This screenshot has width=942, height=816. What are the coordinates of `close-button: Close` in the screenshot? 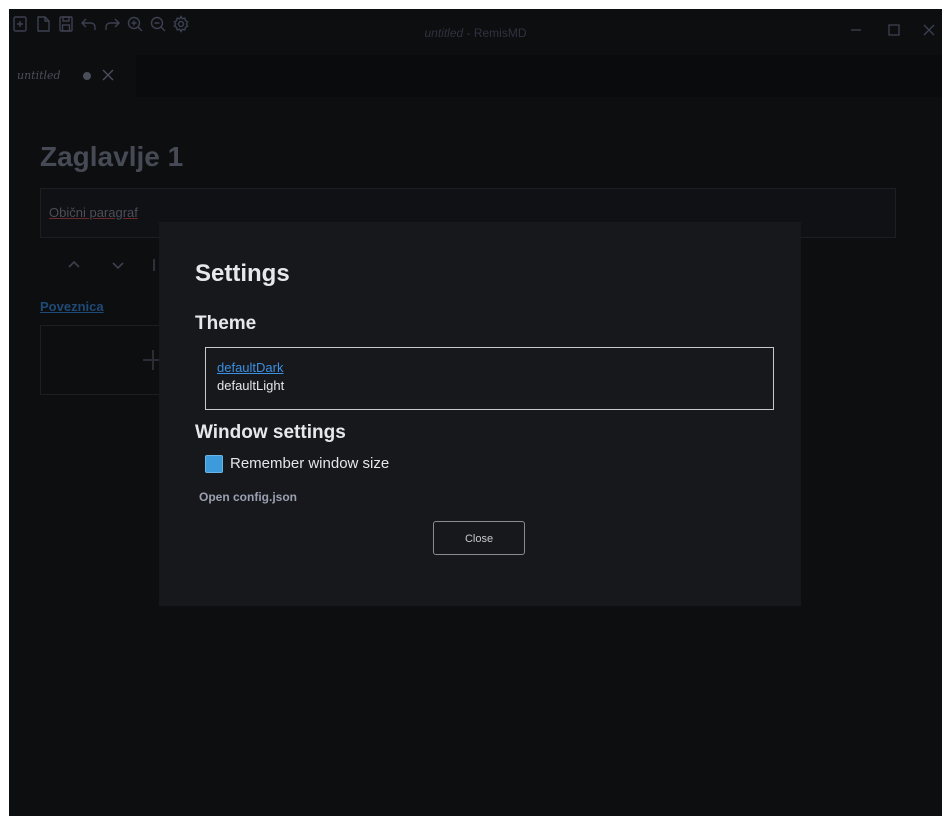 It's located at (479, 538).